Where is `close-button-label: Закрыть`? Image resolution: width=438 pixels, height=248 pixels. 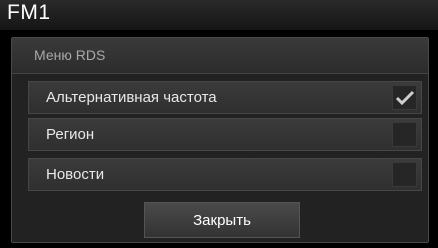 close-button-label: Закрыть is located at coordinates (222, 220).